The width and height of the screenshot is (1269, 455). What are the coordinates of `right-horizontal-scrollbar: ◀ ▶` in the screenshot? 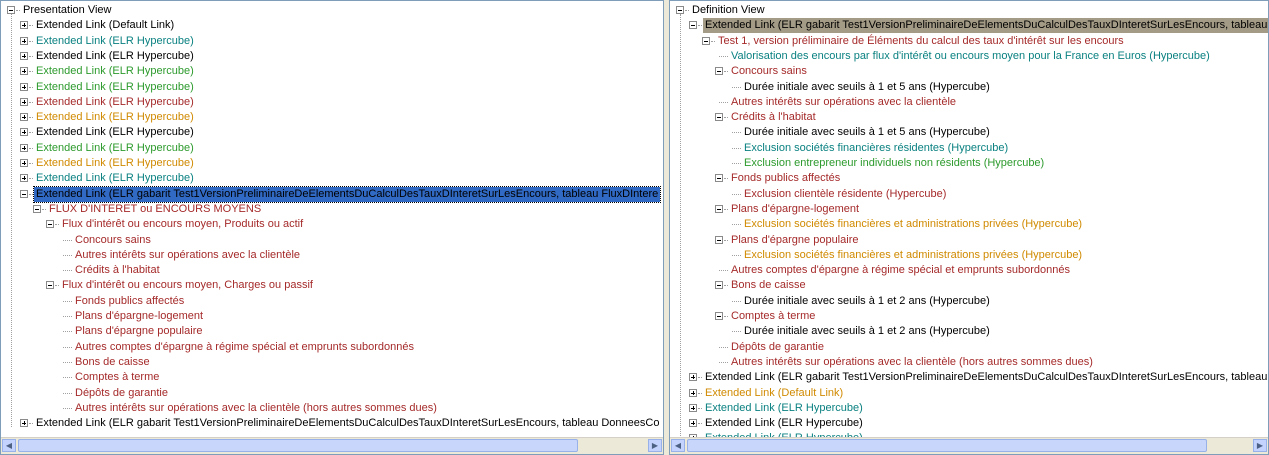 It's located at (969, 445).